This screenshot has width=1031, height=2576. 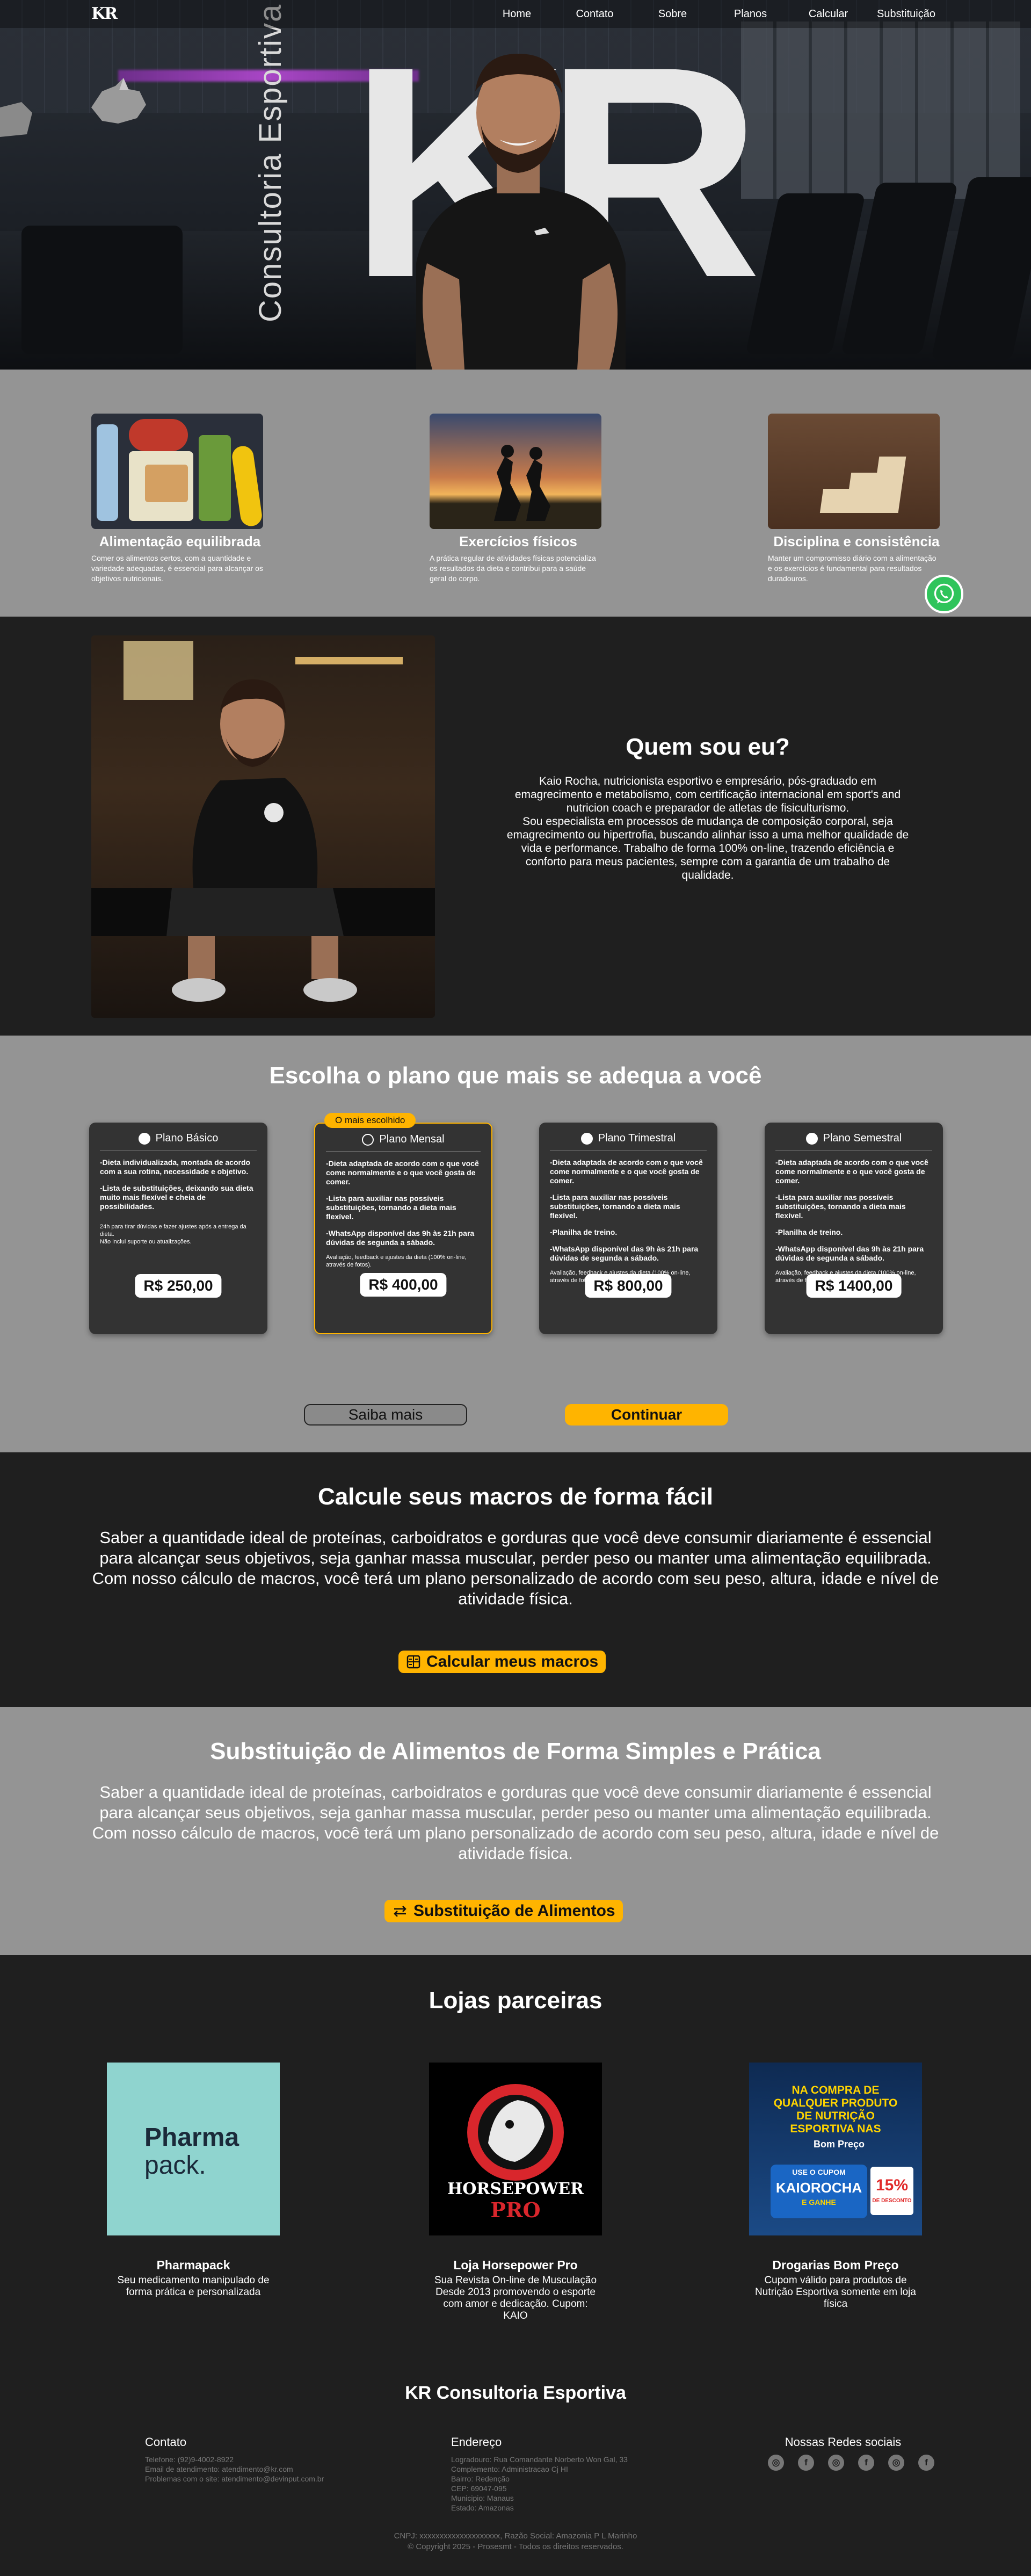 What do you see at coordinates (191, 2137) in the screenshot?
I see `pharmapack-logo-text: Pharma` at bounding box center [191, 2137].